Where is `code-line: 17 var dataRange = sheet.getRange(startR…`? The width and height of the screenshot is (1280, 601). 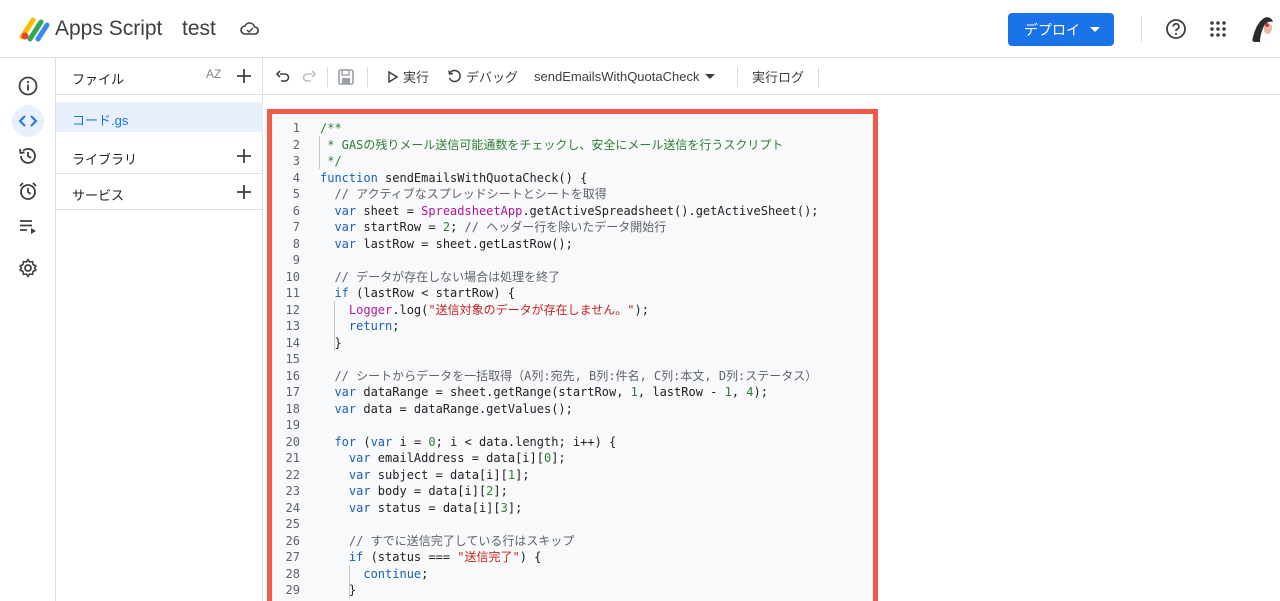
code-line: 17 var dataRange = sheet.getRange(startR… is located at coordinates (572, 392).